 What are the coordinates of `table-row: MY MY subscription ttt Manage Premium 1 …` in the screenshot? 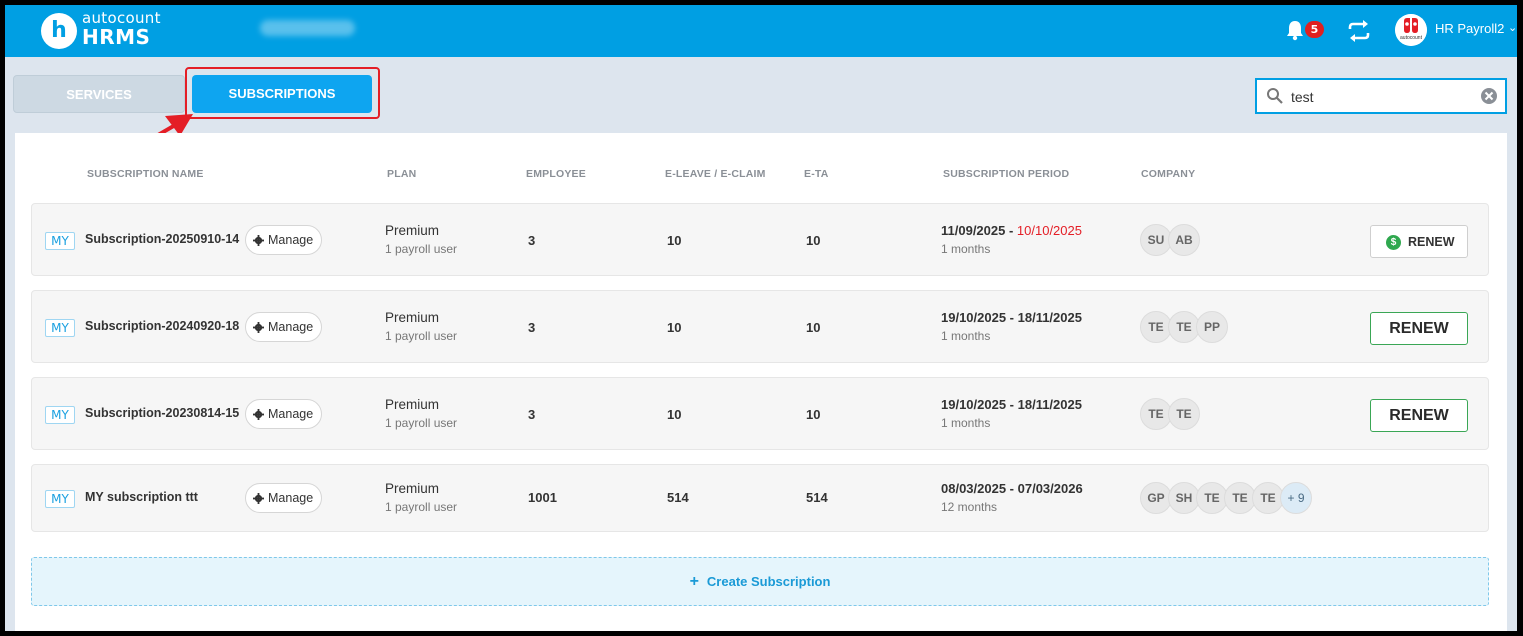 It's located at (760, 498).